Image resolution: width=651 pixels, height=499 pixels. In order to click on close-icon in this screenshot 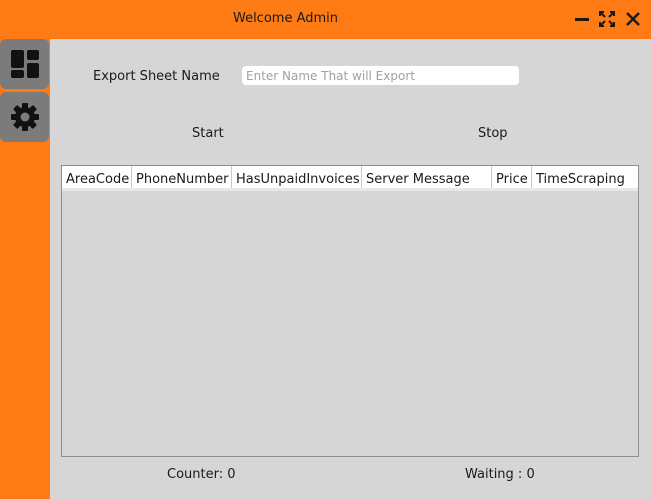, I will do `click(633, 19)`.